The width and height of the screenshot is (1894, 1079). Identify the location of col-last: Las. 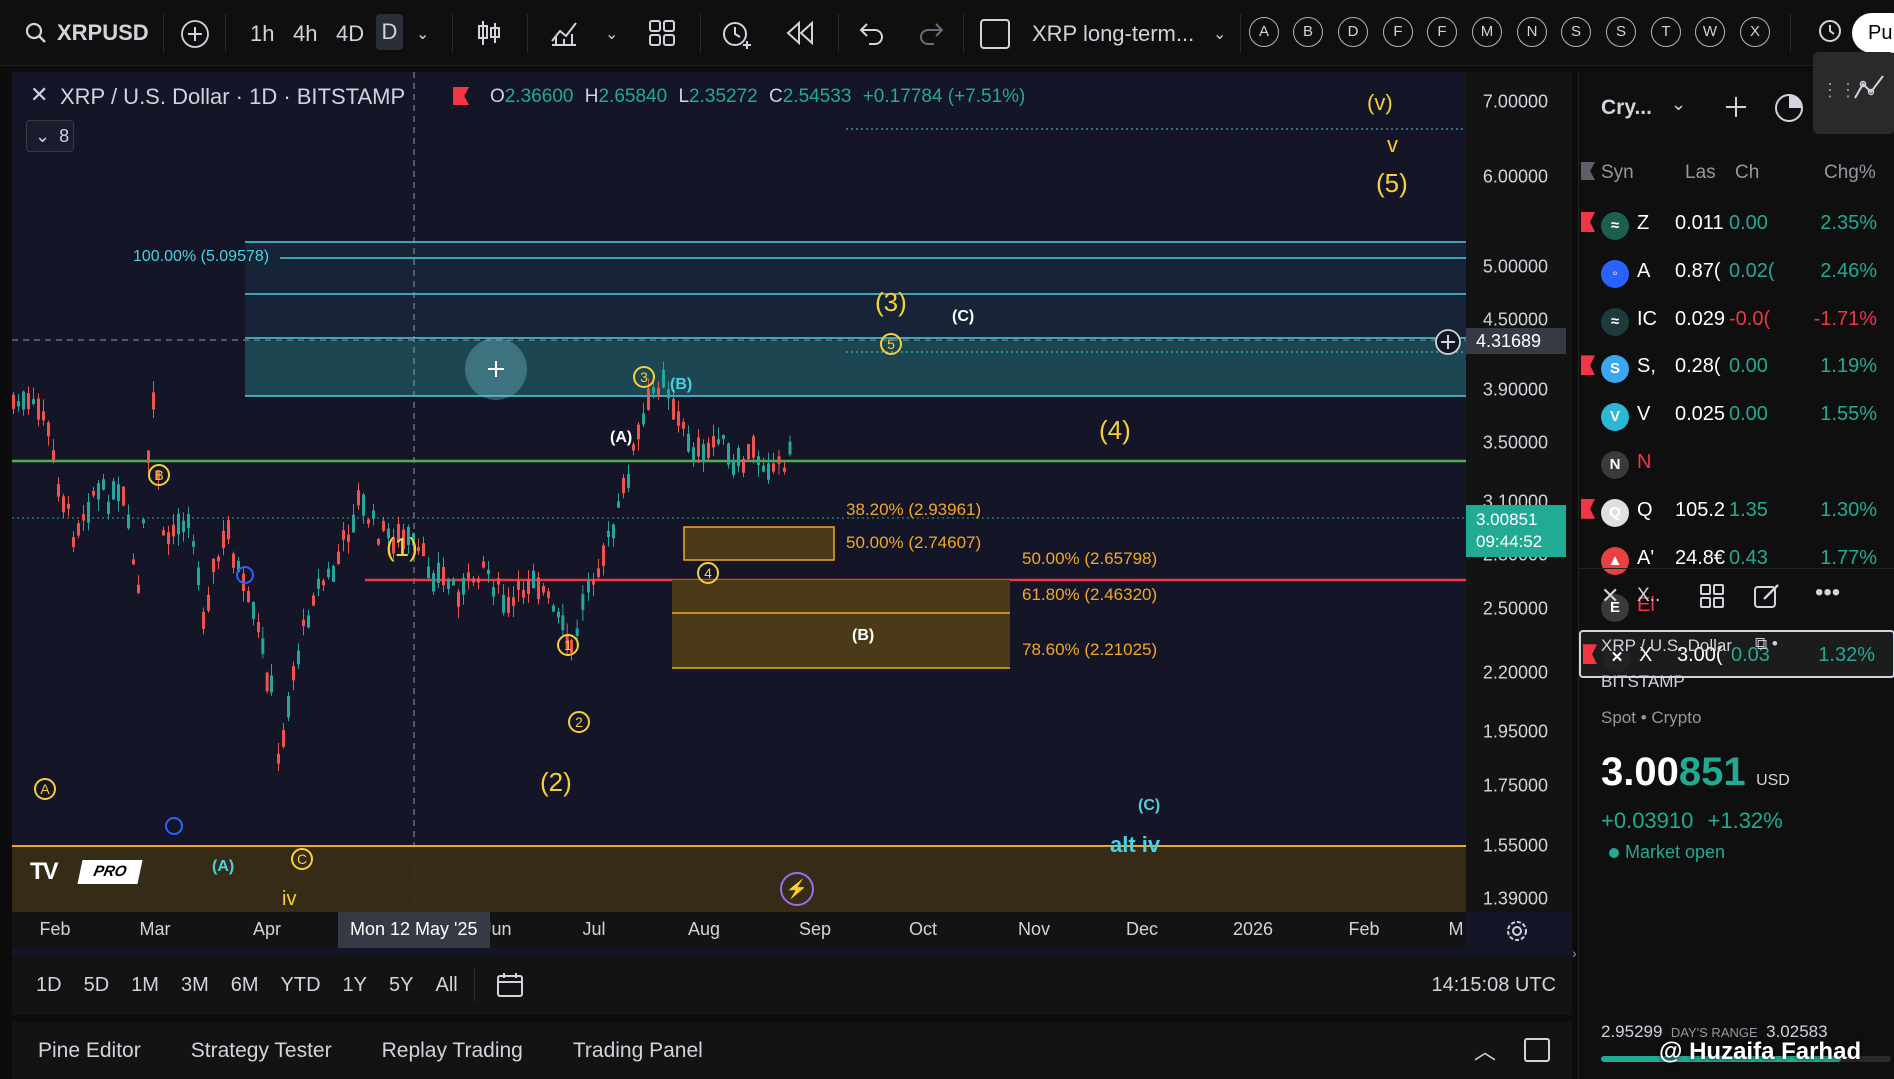
(1700, 173).